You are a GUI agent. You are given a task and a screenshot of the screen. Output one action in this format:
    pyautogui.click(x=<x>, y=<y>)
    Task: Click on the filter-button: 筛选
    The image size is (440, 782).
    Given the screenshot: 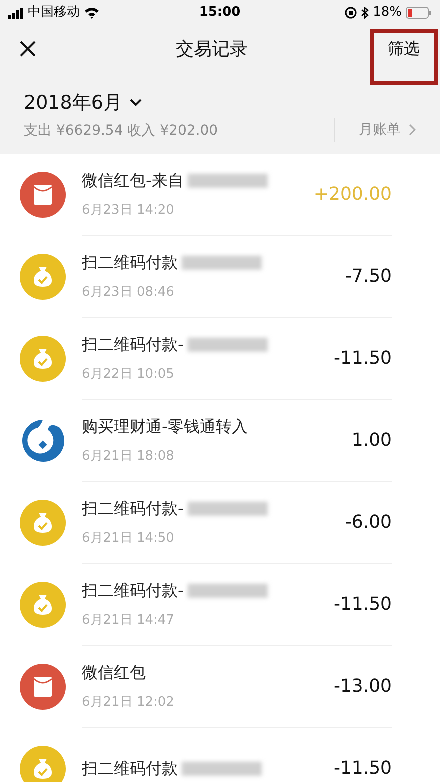 What is the action you would take?
    pyautogui.click(x=404, y=49)
    